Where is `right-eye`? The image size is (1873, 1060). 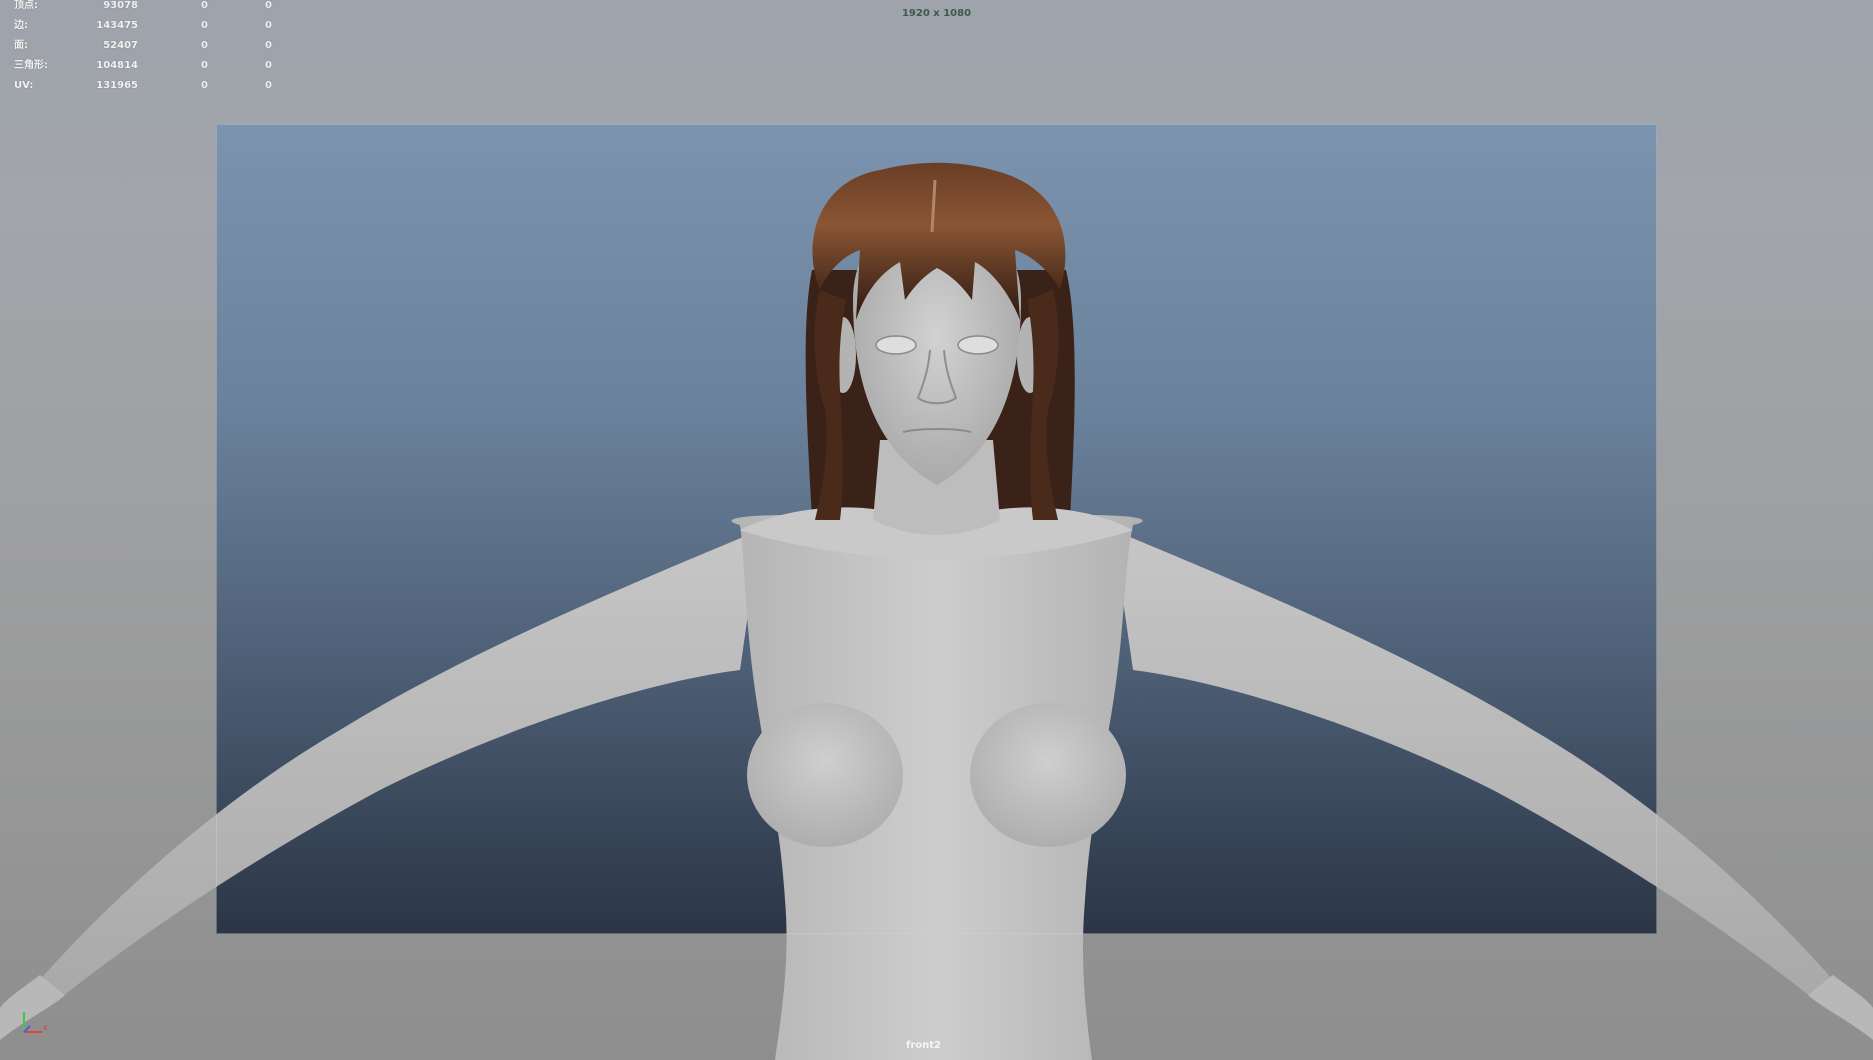 right-eye is located at coordinates (978, 345).